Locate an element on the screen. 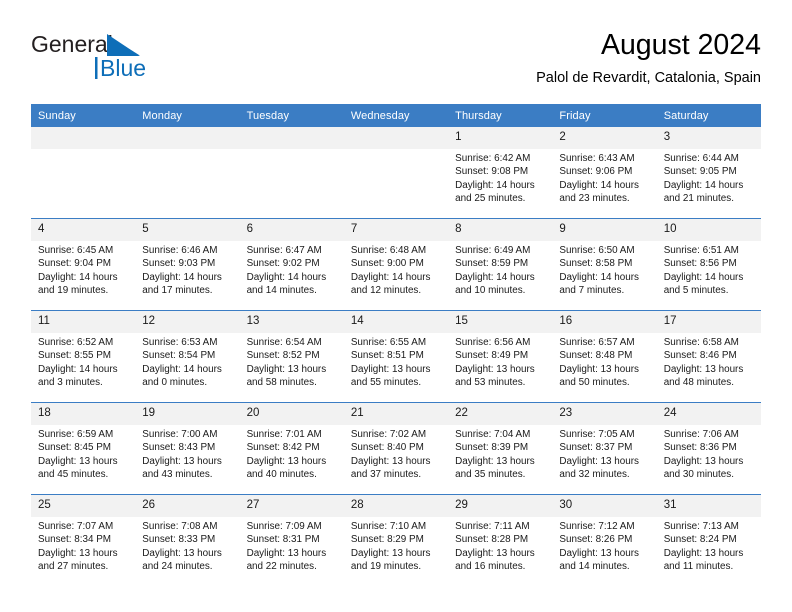  column-header-monday: Monday is located at coordinates (187, 115).